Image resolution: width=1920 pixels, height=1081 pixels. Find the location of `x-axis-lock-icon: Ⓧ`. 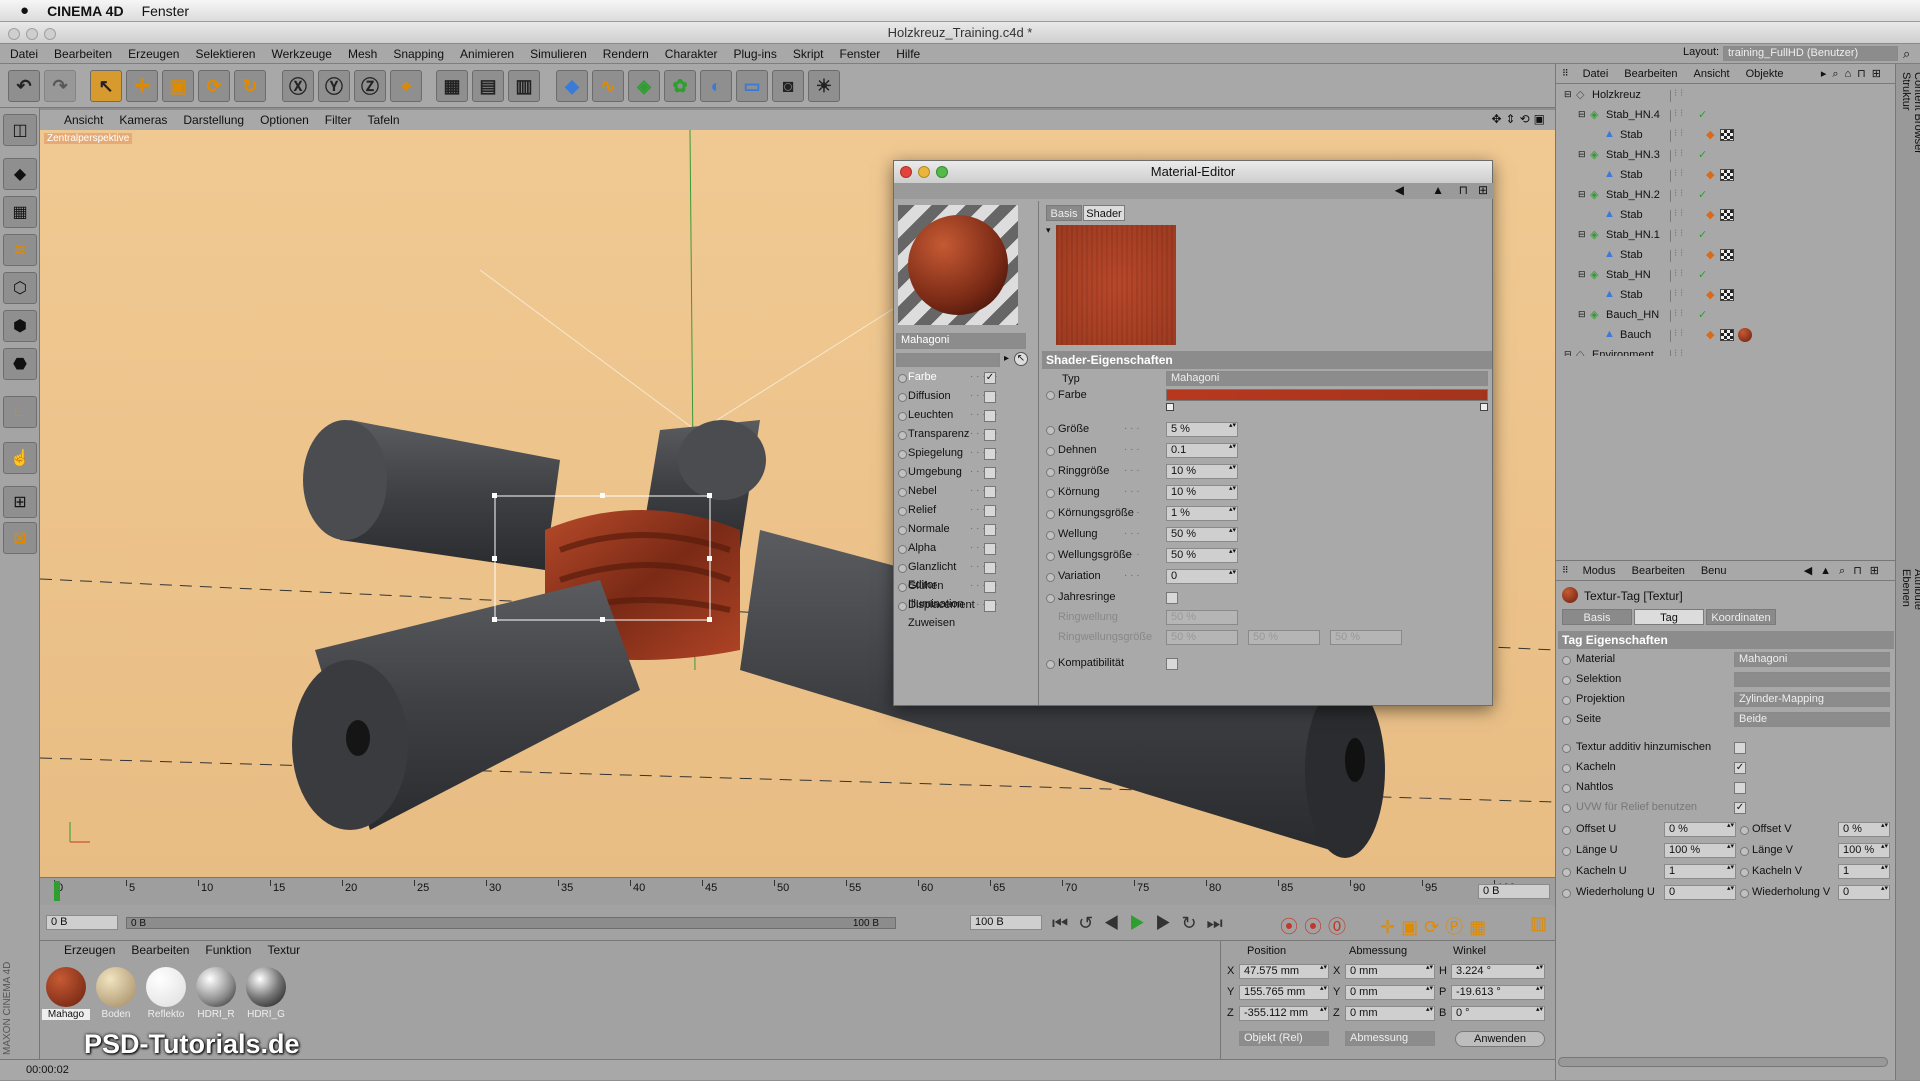

x-axis-lock-icon: Ⓧ is located at coordinates (298, 86).